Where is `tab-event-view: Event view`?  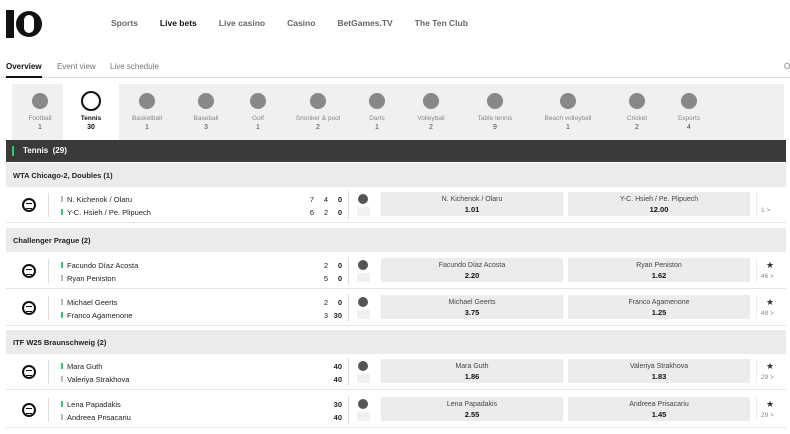
tab-event-view: Event view is located at coordinates (76, 66).